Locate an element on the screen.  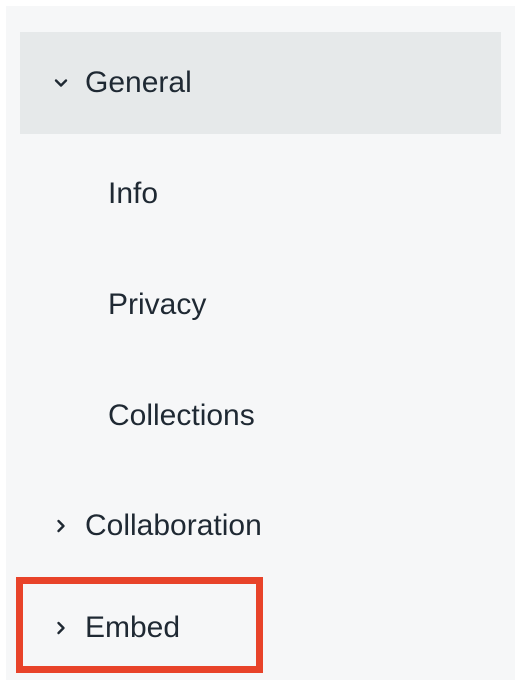
sidebar-item-collaboration: Collaboration is located at coordinates (260, 526).